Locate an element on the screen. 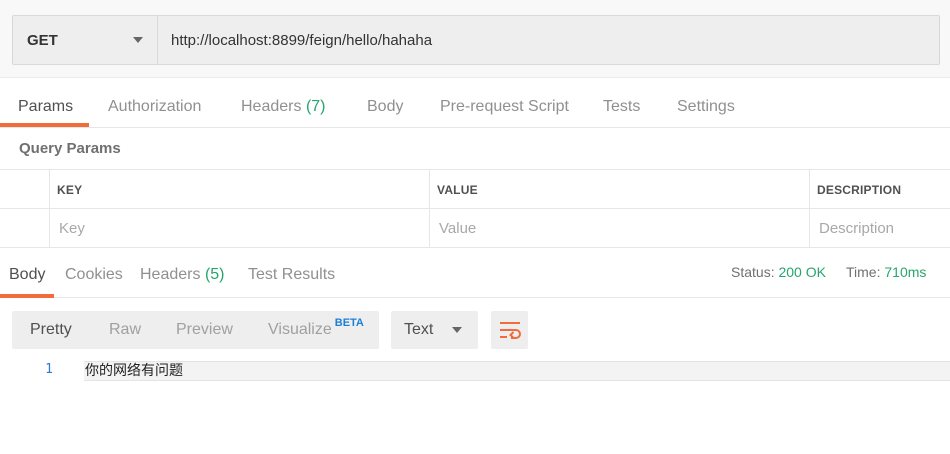 Image resolution: width=950 pixels, height=454 pixels. preview-button: Preview is located at coordinates (204, 330).